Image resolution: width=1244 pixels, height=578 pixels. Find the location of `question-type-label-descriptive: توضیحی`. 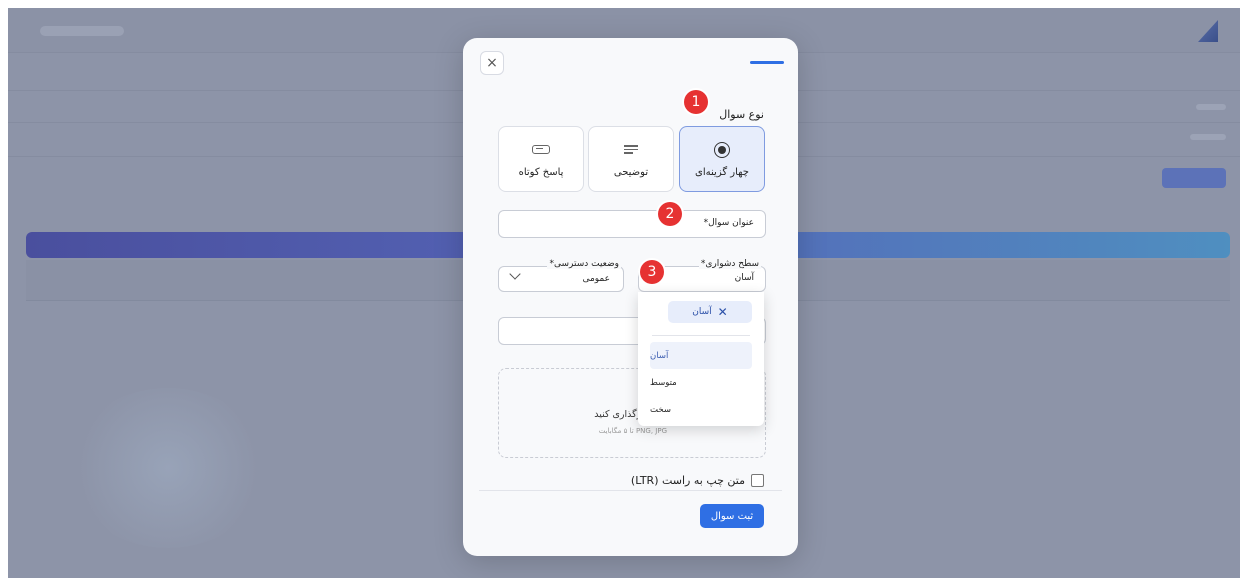

question-type-label-descriptive: توضیحی is located at coordinates (631, 172).